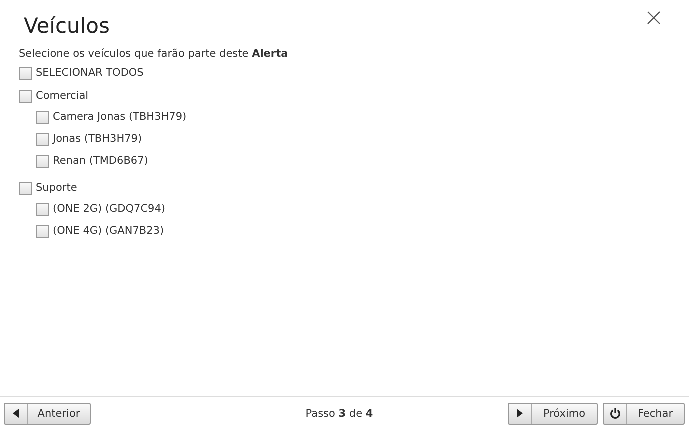  What do you see at coordinates (57, 188) in the screenshot?
I see `group-label: Suporte` at bounding box center [57, 188].